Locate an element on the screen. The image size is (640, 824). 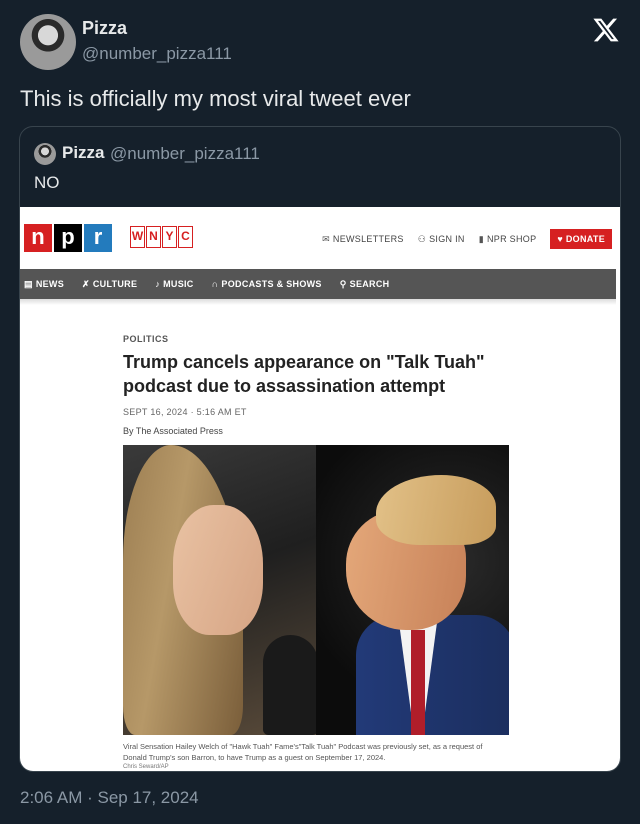
nav-search: ⚲ SEARCH is located at coordinates (365, 284).